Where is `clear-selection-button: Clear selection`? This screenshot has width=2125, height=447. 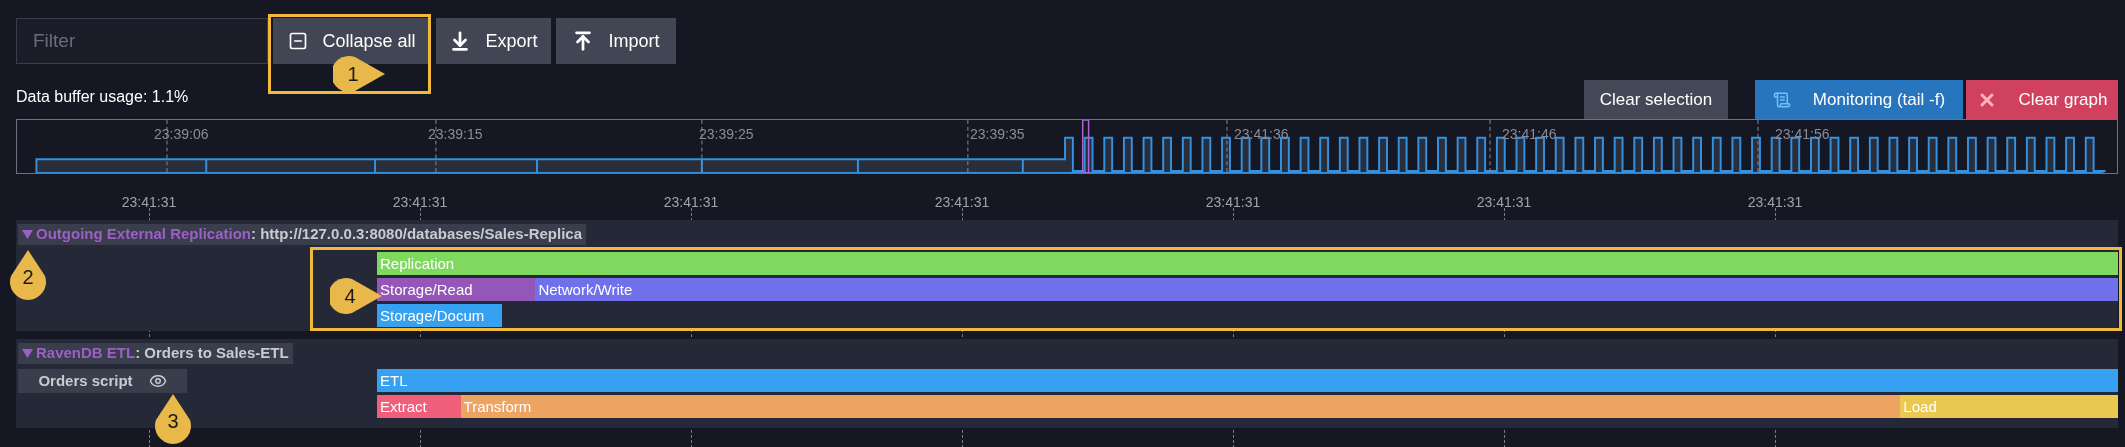
clear-selection-button: Clear selection is located at coordinates (1656, 99).